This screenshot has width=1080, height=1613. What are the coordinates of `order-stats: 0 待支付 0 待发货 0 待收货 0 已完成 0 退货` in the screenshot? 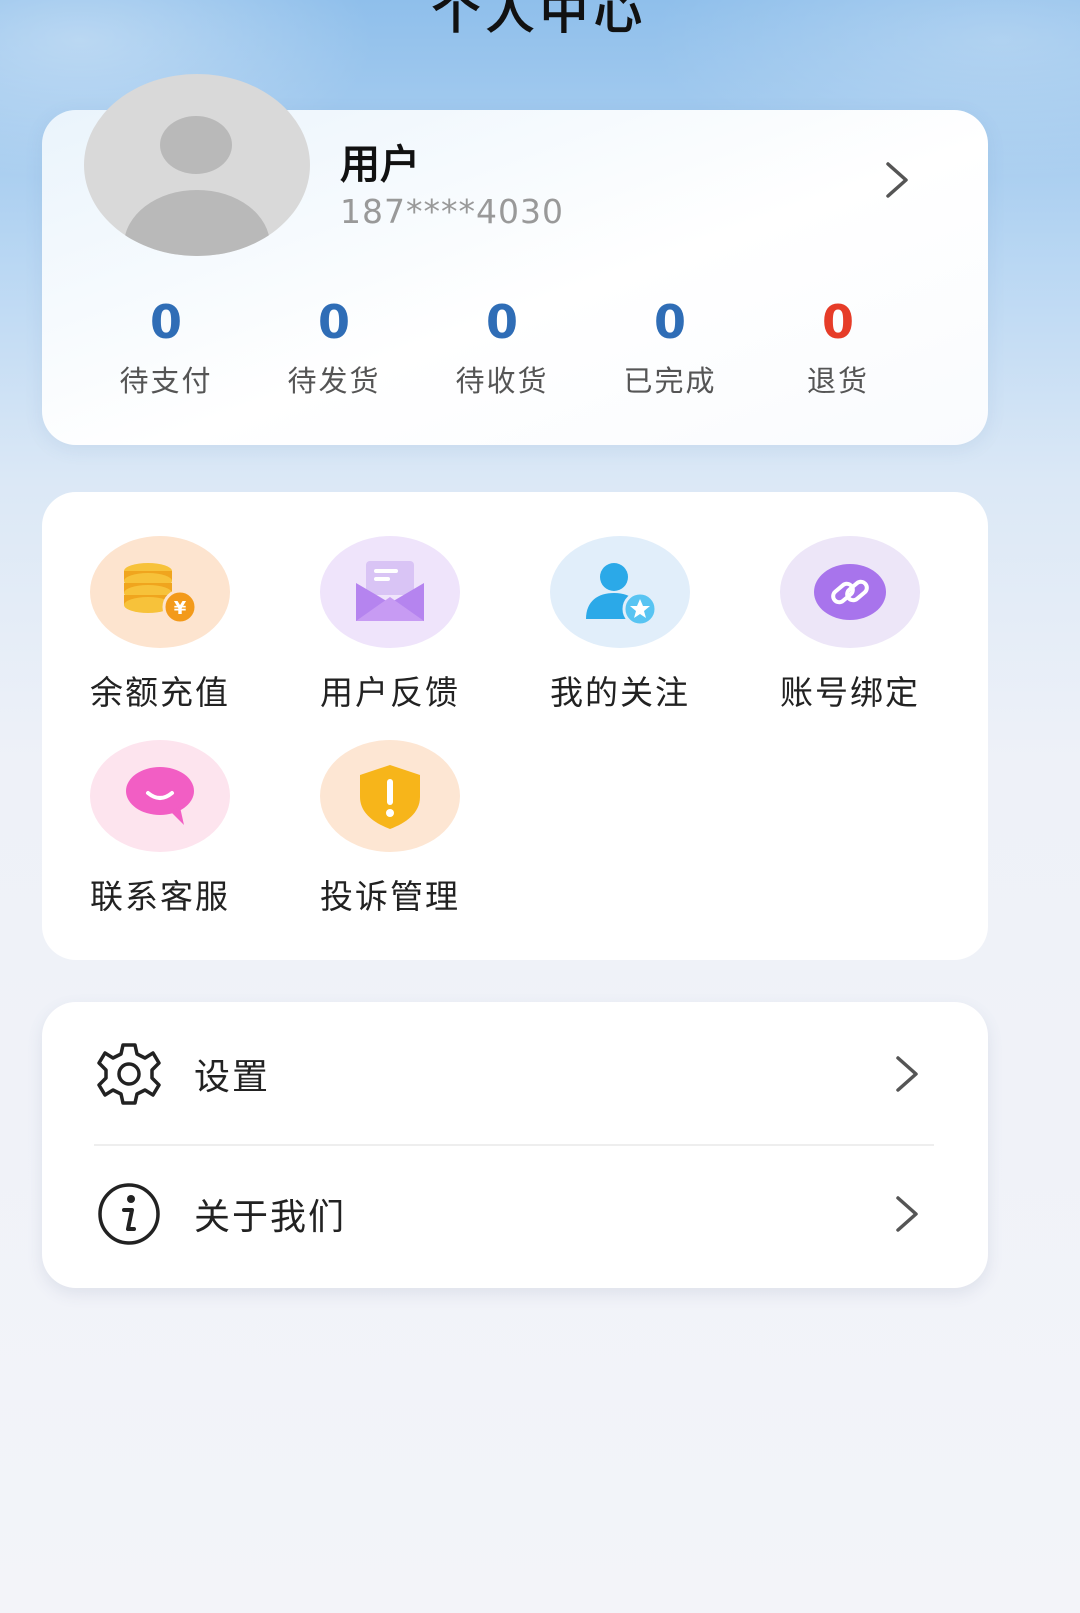 It's located at (502, 347).